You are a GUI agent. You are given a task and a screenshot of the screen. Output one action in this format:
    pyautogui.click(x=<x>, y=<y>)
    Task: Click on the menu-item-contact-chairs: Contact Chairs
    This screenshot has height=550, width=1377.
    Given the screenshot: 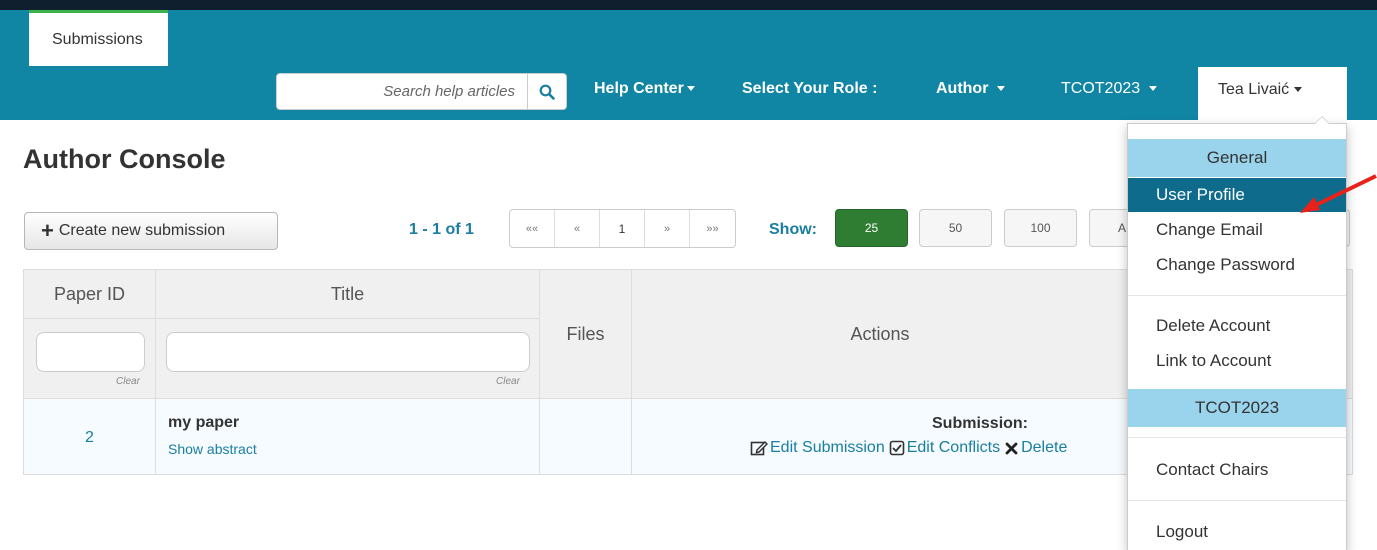 What is the action you would take?
    pyautogui.click(x=1237, y=470)
    